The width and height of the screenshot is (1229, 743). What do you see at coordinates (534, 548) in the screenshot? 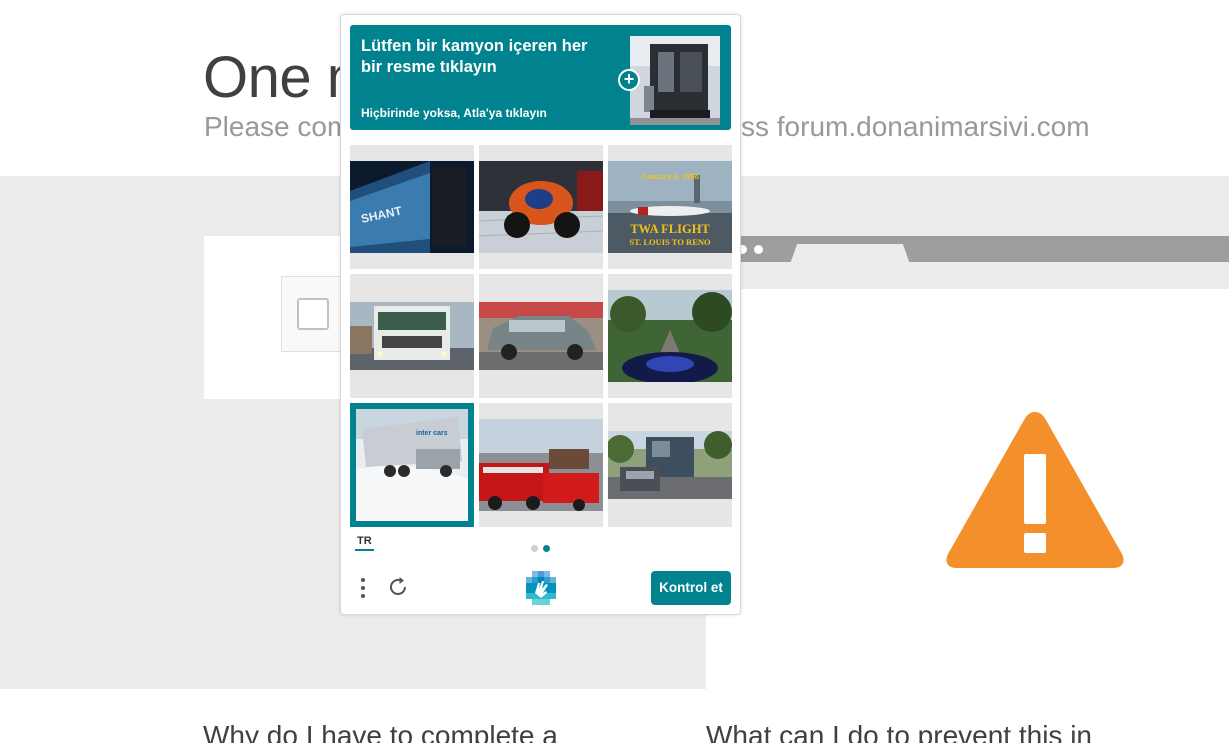
I see `page-dot` at bounding box center [534, 548].